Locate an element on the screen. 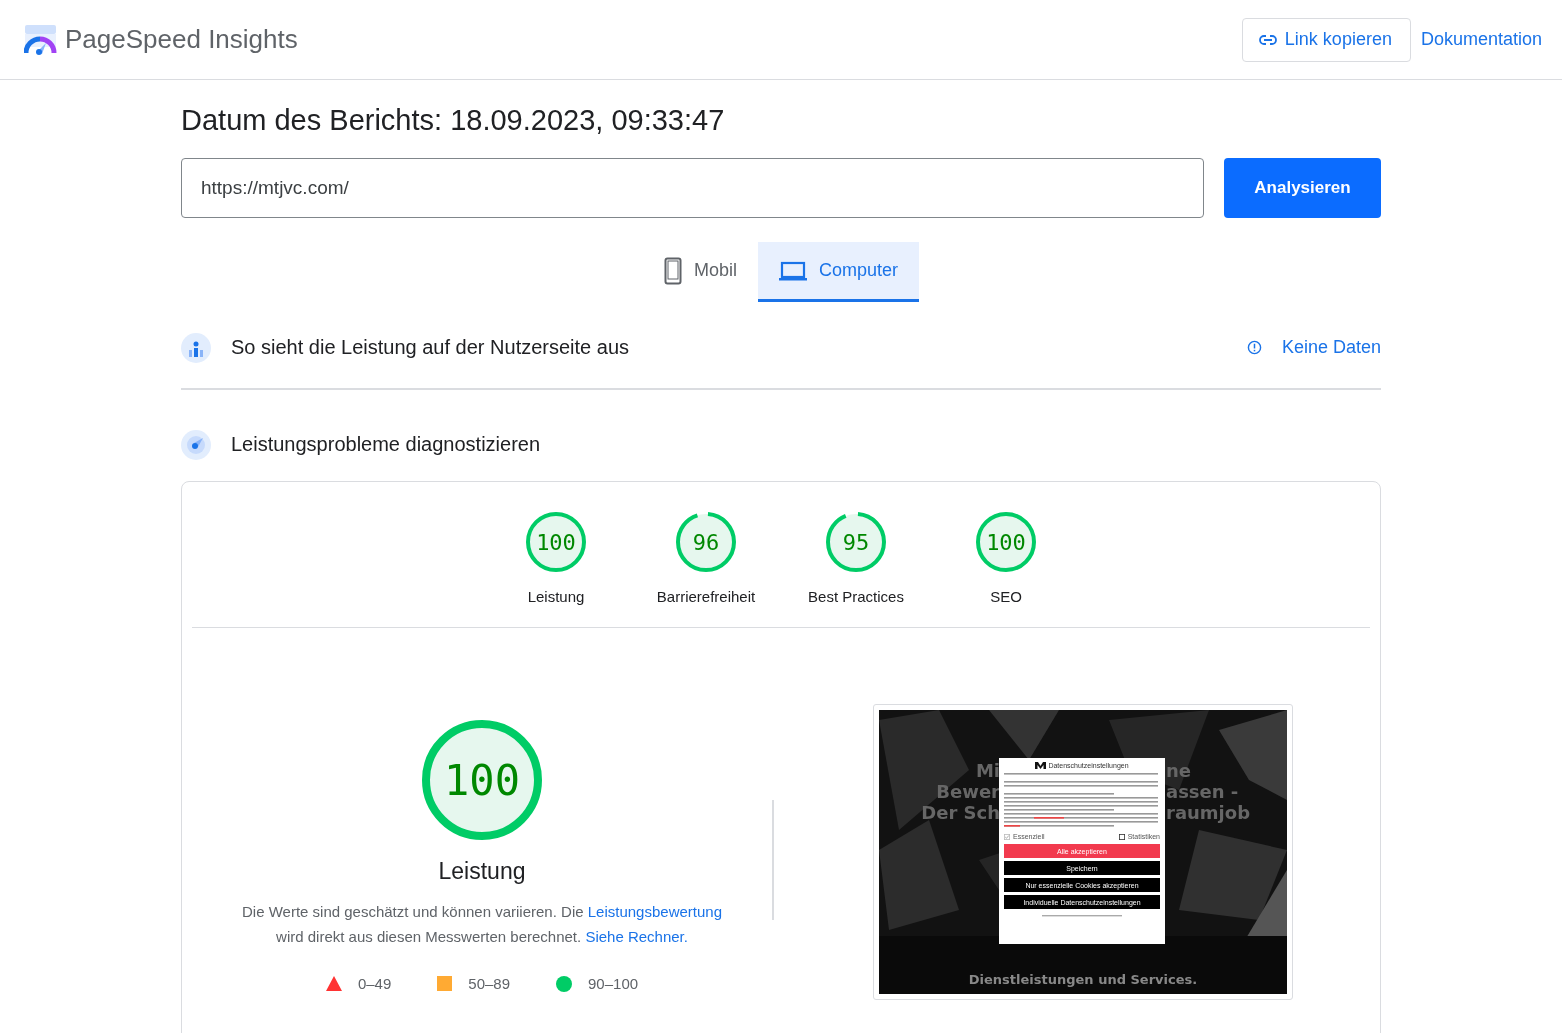 Image resolution: width=1562 pixels, height=1033 pixels. score-label: Best Practices is located at coordinates (856, 596).